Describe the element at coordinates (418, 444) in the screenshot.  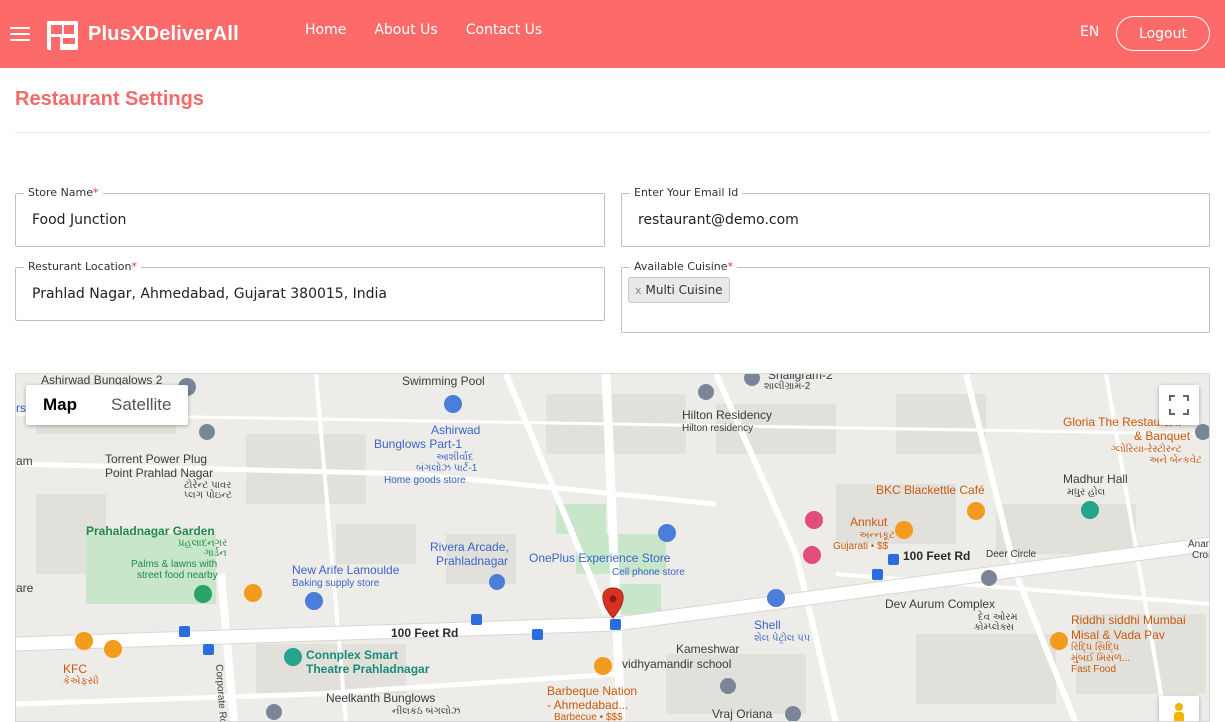
I see `map-label-ashirwad-part1-b: Bunglows Part-1` at that location.